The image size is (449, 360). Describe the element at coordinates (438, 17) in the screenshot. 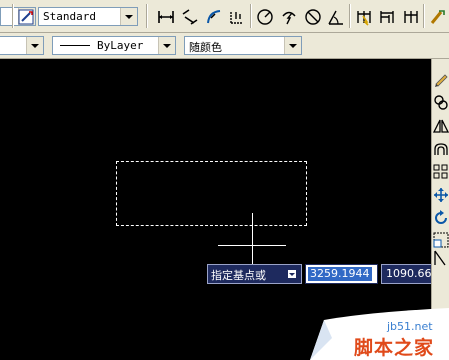

I see `dimension-style-icon` at that location.